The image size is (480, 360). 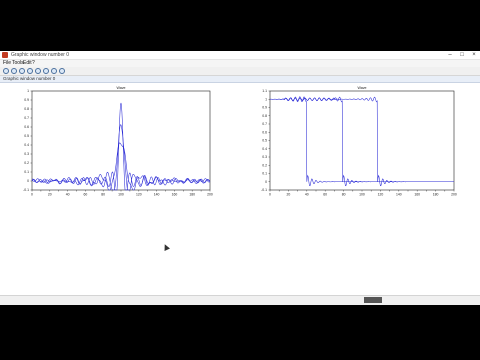 I want to click on y-tick-label-1-9: 0.8, so click(x=264, y=116).